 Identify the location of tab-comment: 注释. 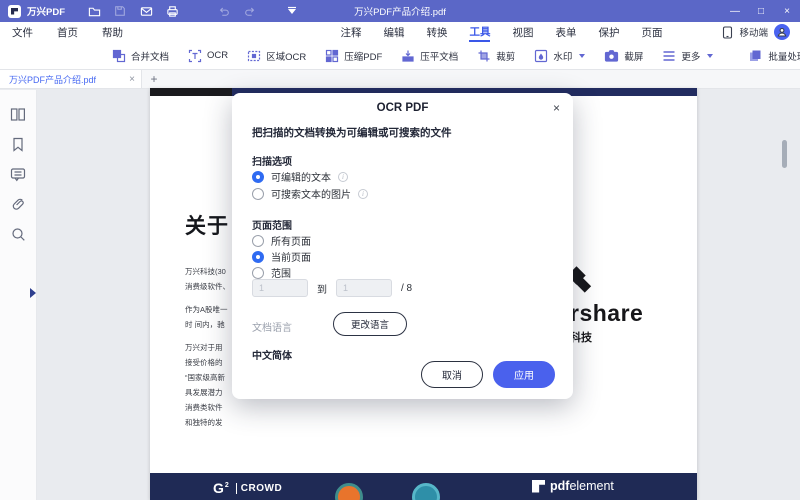
(350, 32).